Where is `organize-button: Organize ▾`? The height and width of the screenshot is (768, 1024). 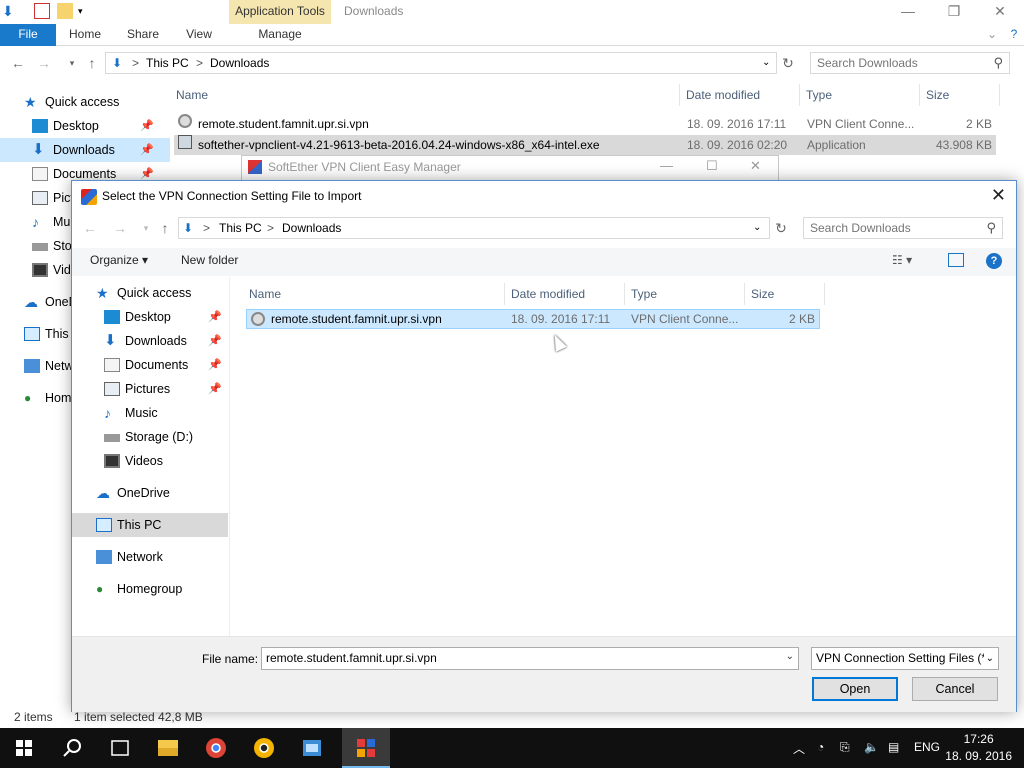
organize-button: Organize ▾ is located at coordinates (119, 260).